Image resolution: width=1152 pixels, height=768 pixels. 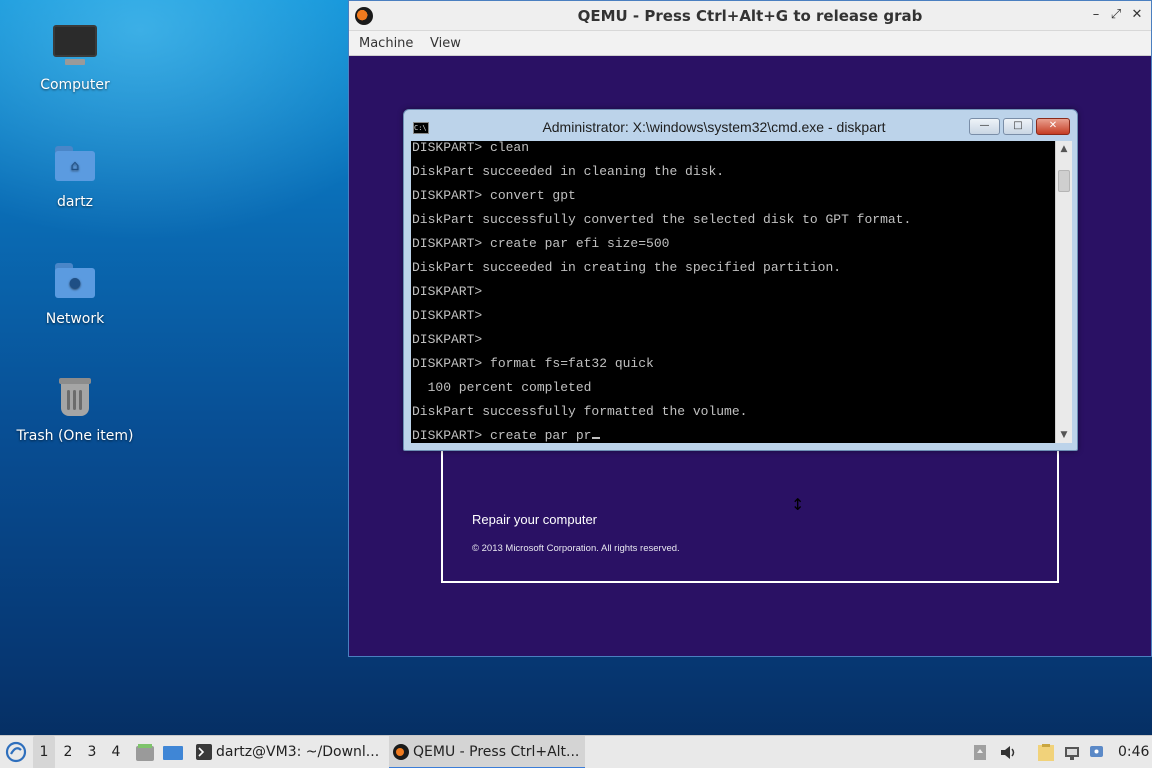 What do you see at coordinates (980, 752) in the screenshot?
I see `tray-drive-icon` at bounding box center [980, 752].